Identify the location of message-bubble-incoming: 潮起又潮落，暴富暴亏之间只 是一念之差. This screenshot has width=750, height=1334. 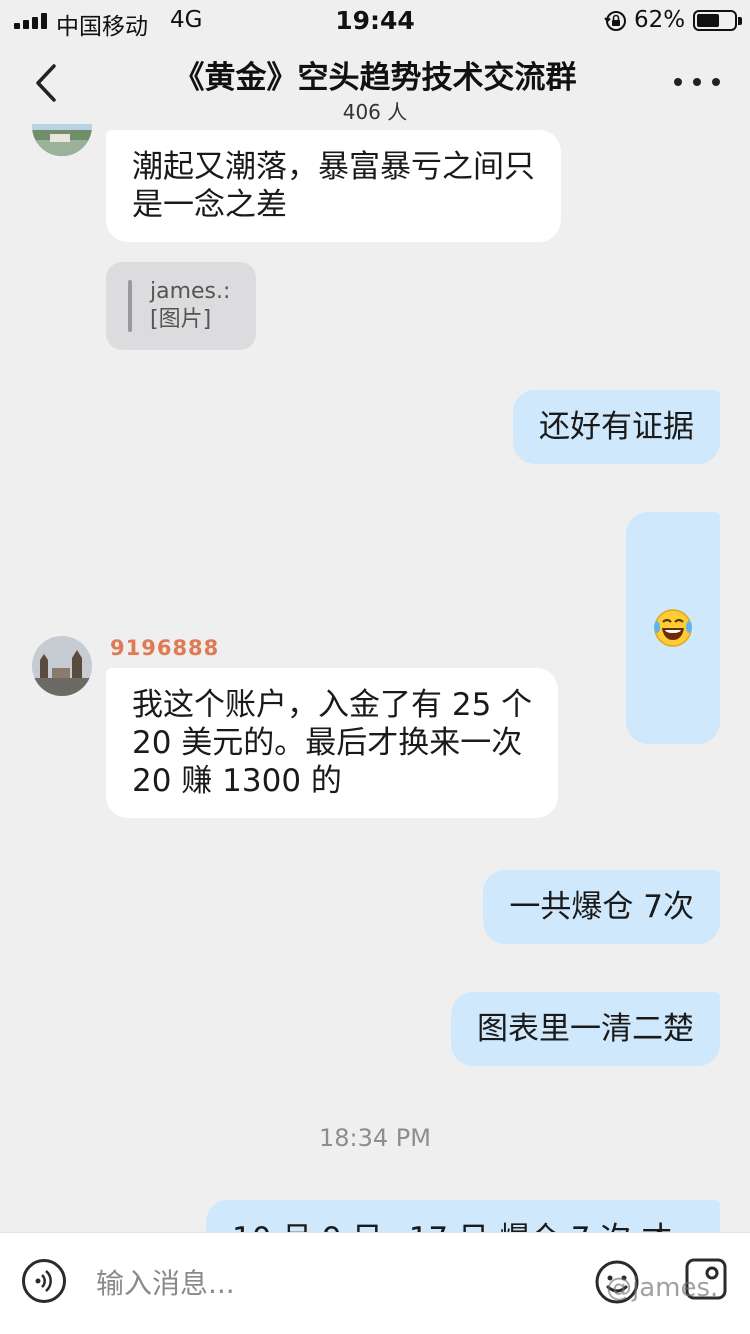
(333, 186).